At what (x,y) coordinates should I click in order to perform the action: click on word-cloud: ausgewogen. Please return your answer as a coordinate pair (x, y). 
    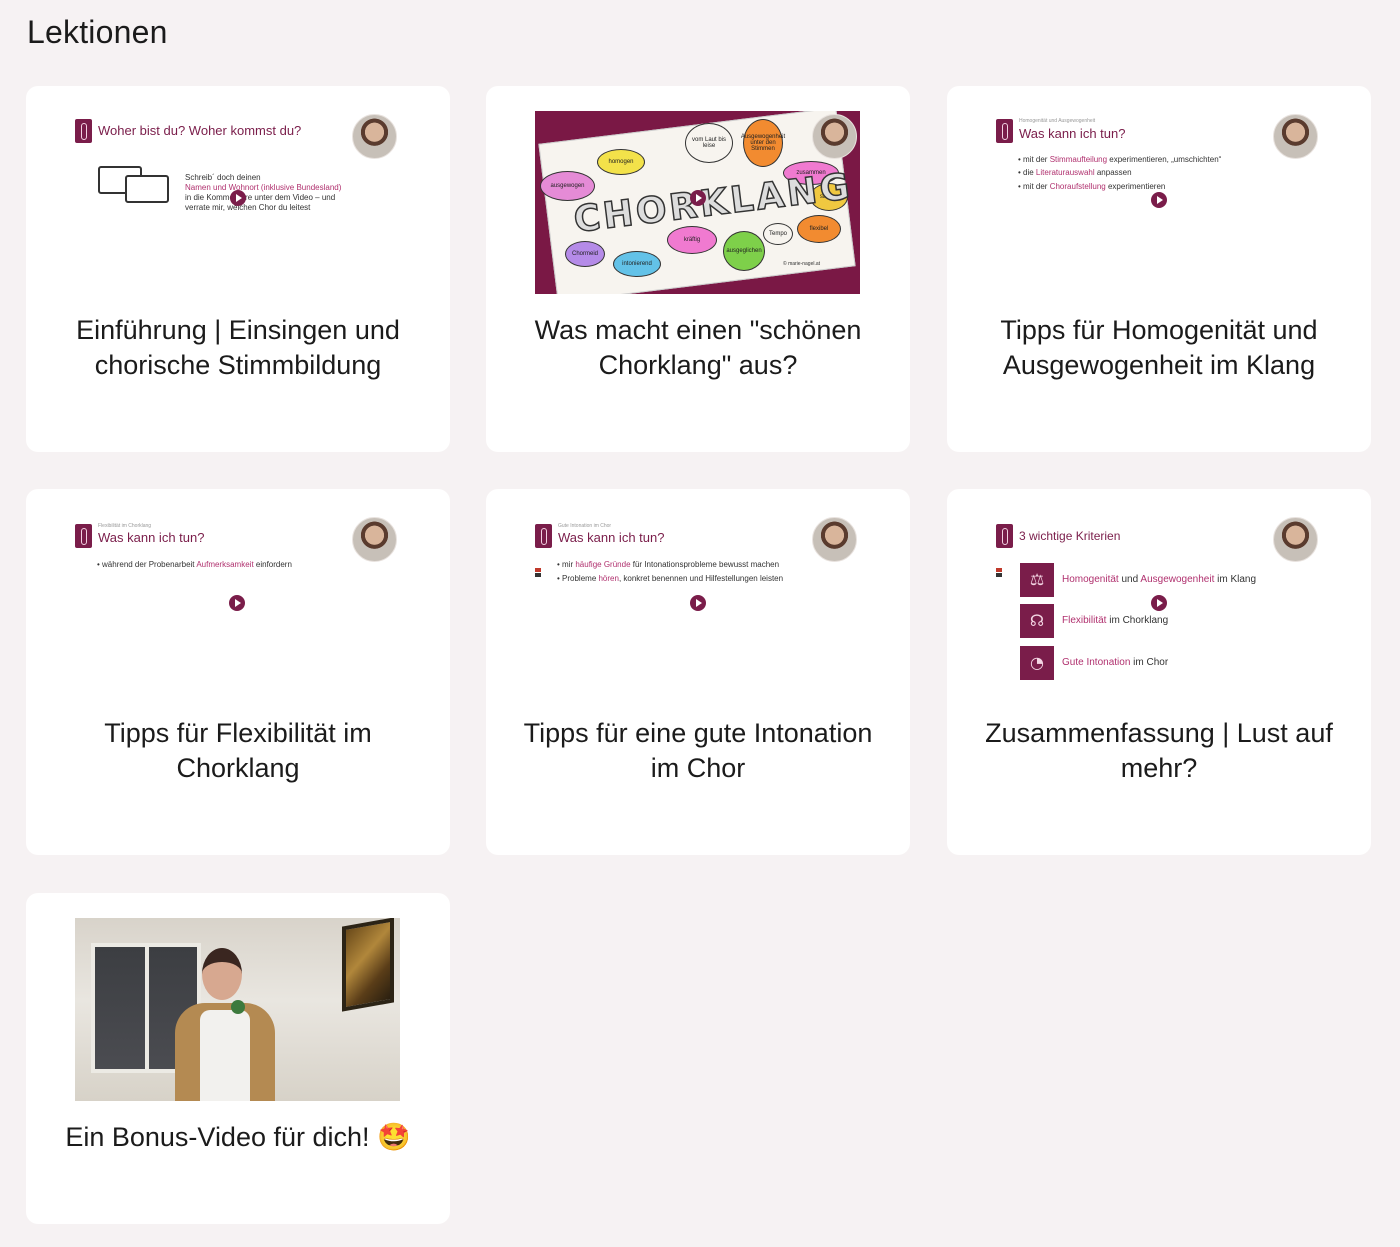
    Looking at the image, I should click on (567, 186).